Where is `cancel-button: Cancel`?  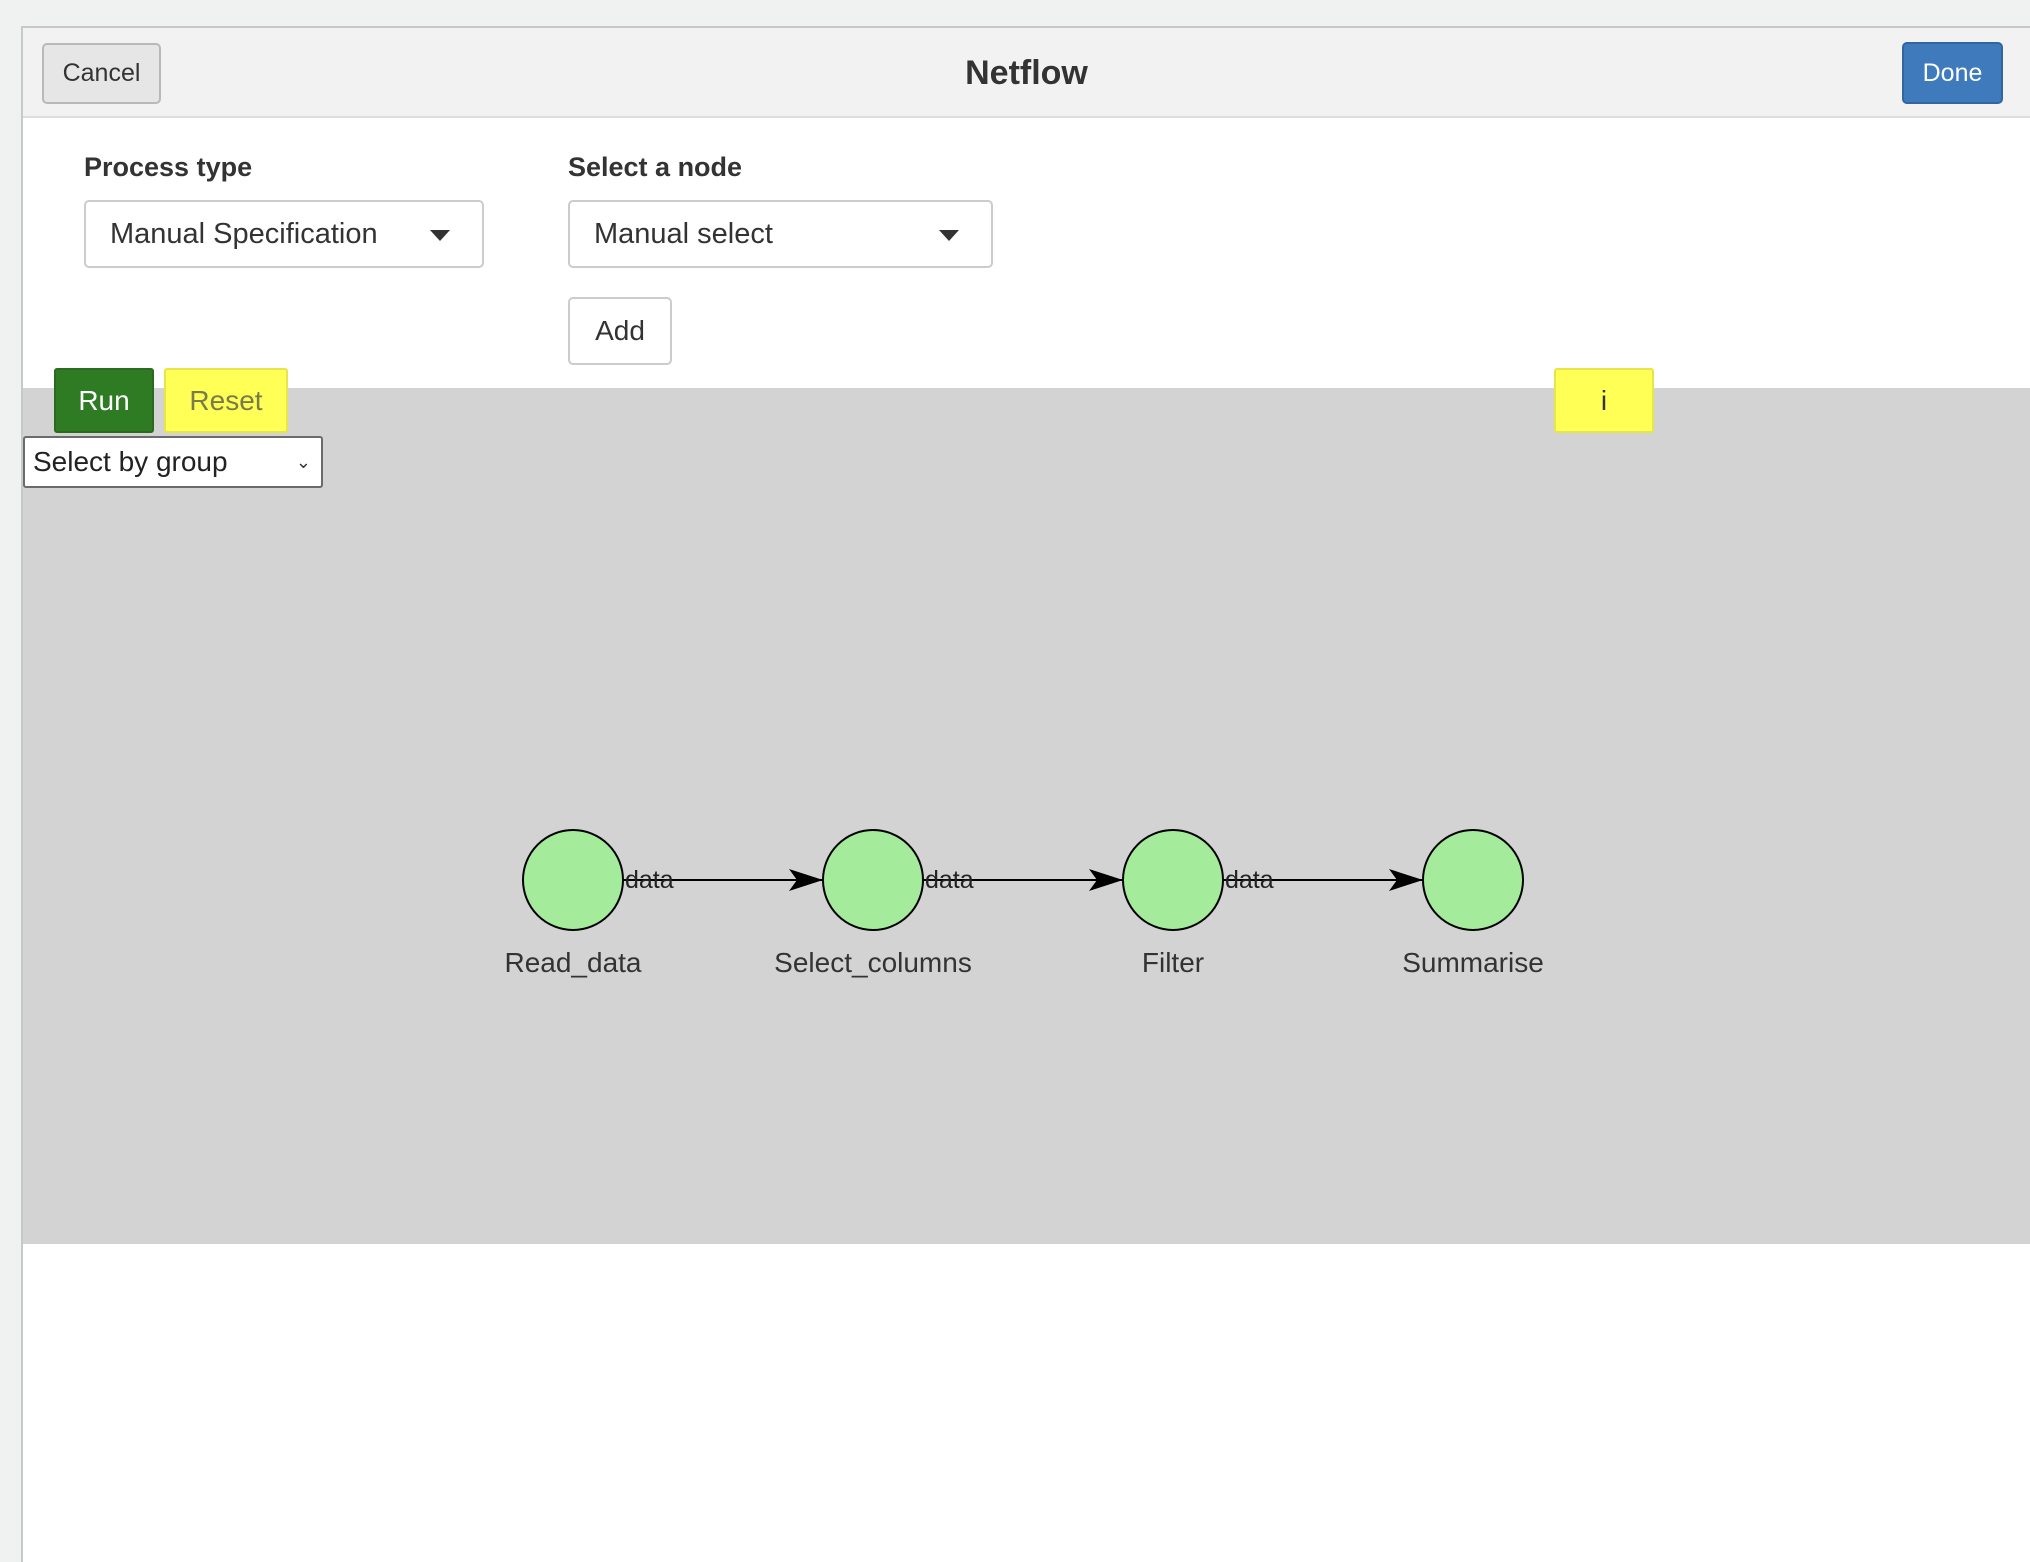
cancel-button: Cancel is located at coordinates (101, 73).